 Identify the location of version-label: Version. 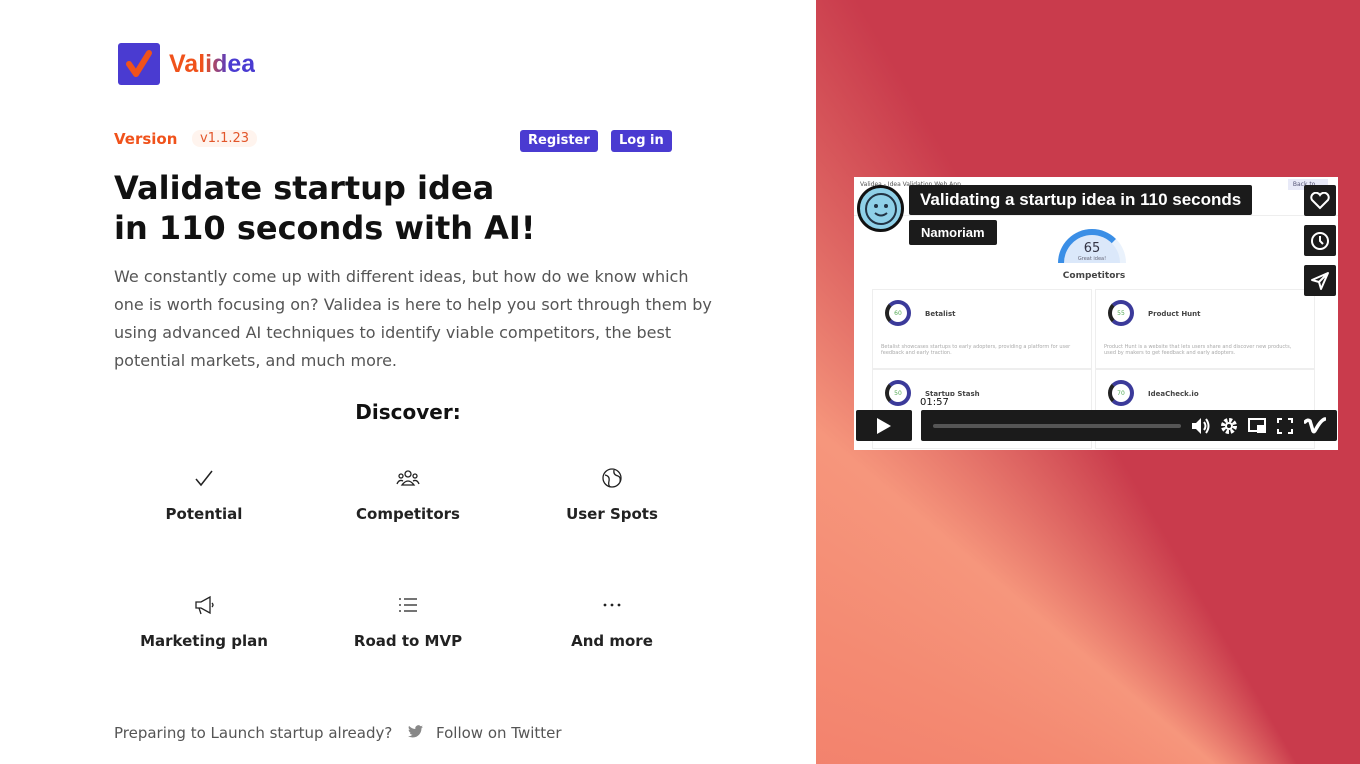
(146, 139).